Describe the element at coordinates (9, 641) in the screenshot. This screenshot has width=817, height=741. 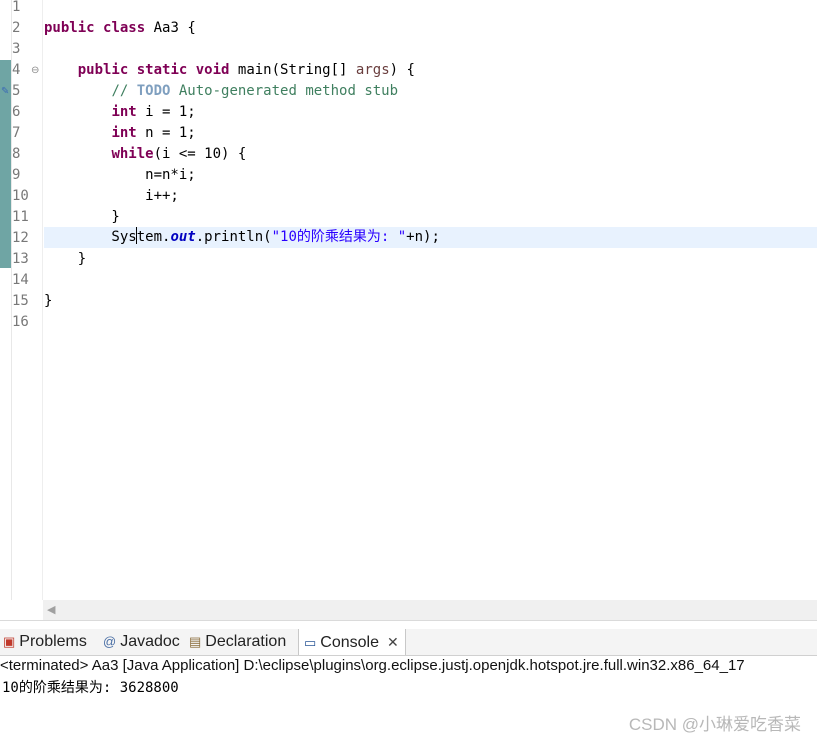
I see `problems-icon: ▣` at that location.